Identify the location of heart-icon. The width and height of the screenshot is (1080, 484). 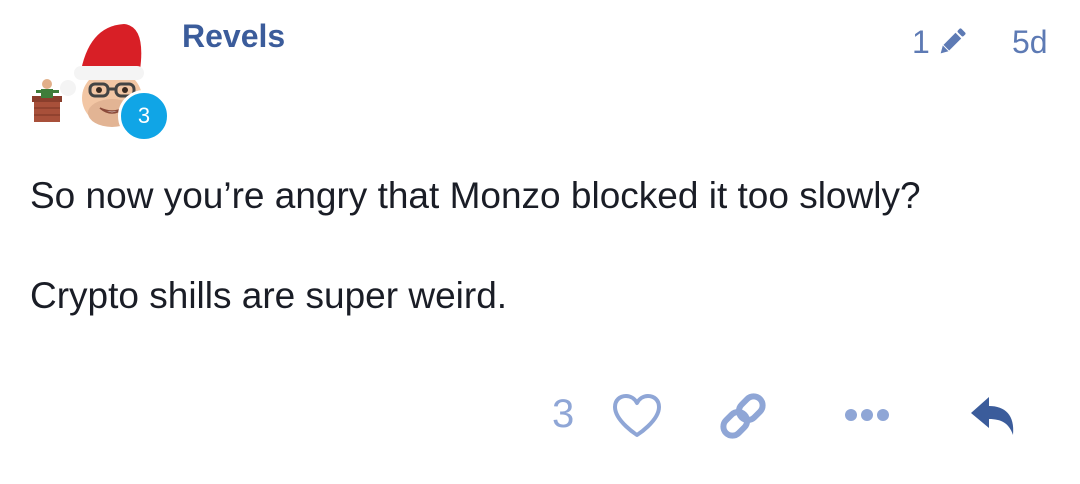
(637, 415).